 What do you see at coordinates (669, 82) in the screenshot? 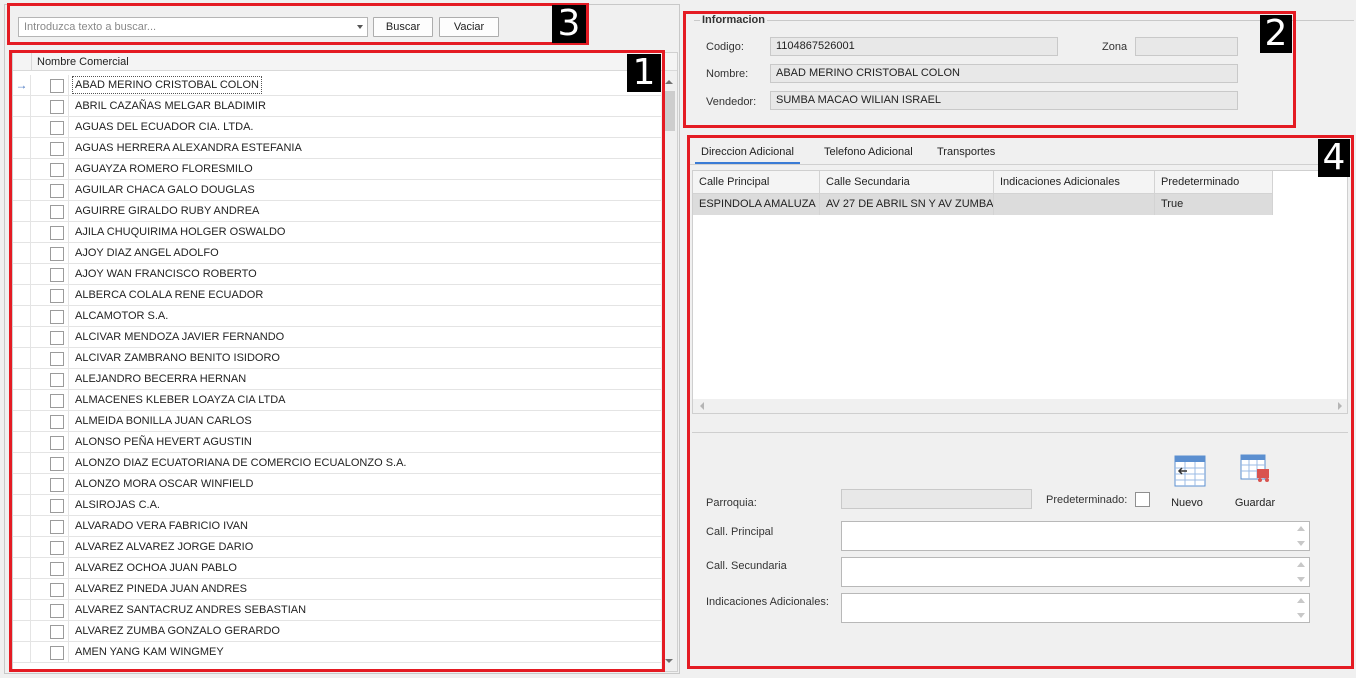
I see `scroll-up-icon` at bounding box center [669, 82].